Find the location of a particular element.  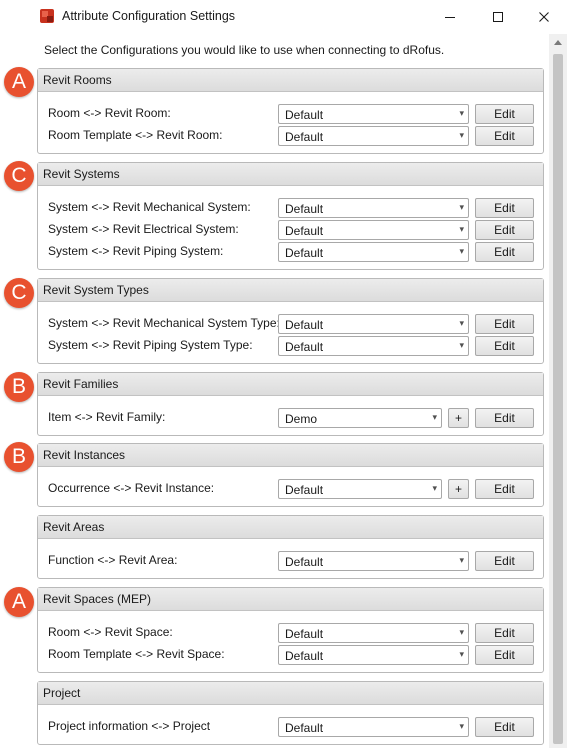

annotation-marker: A is located at coordinates (19, 602).